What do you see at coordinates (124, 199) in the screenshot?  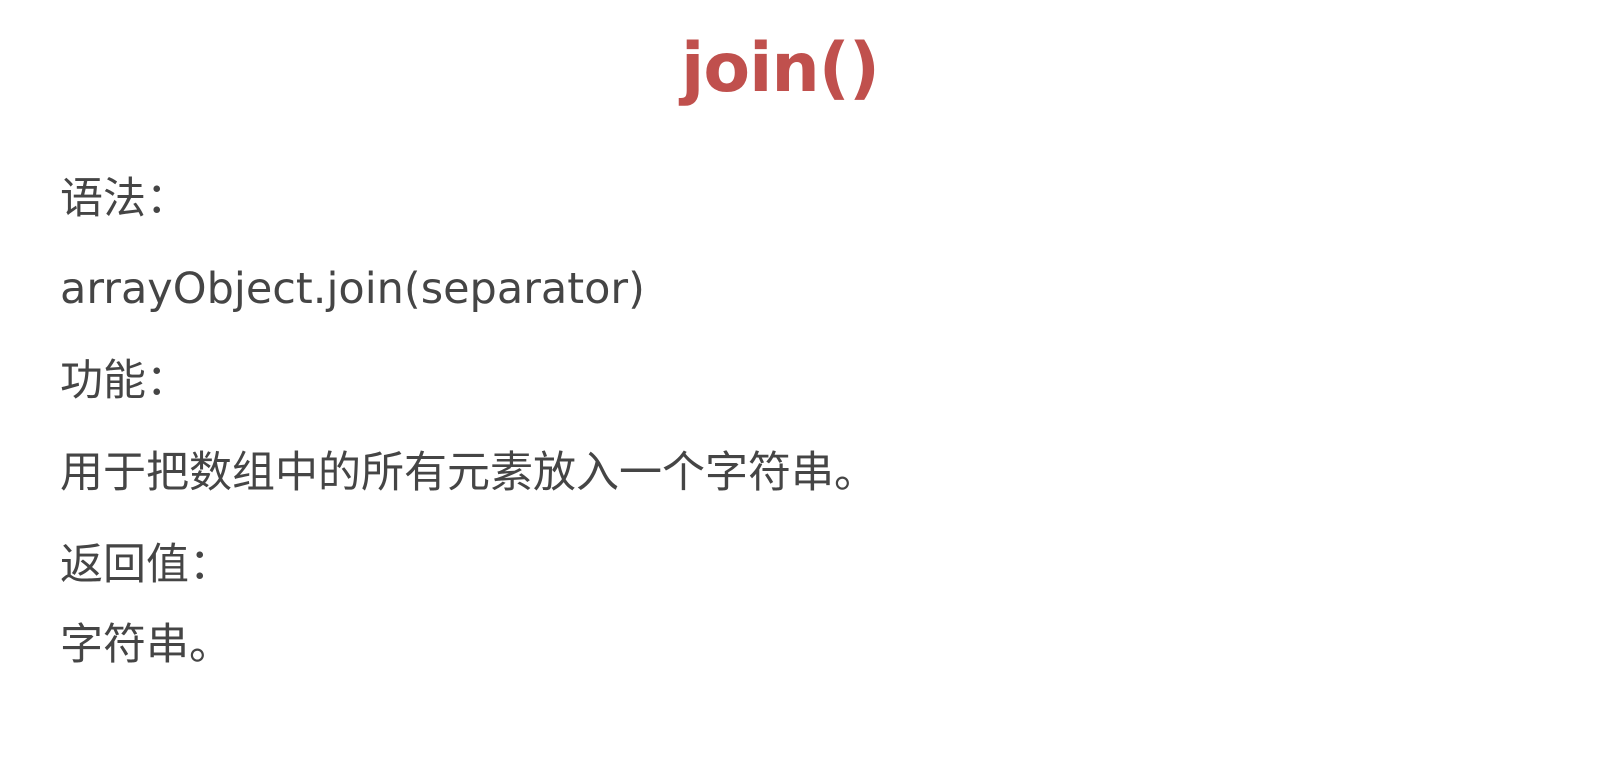 I see `syntax-label: 语法：` at bounding box center [124, 199].